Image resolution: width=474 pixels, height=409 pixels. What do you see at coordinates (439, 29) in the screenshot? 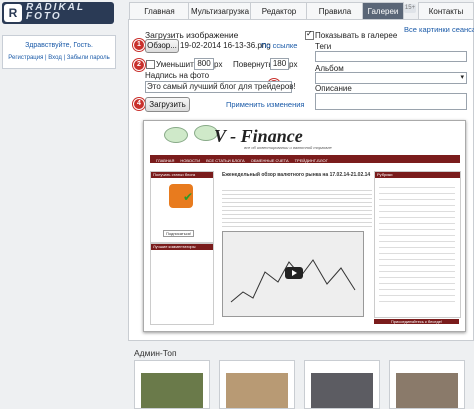
I see `all-pictures-link: Все картинки сеанса` at bounding box center [439, 29].